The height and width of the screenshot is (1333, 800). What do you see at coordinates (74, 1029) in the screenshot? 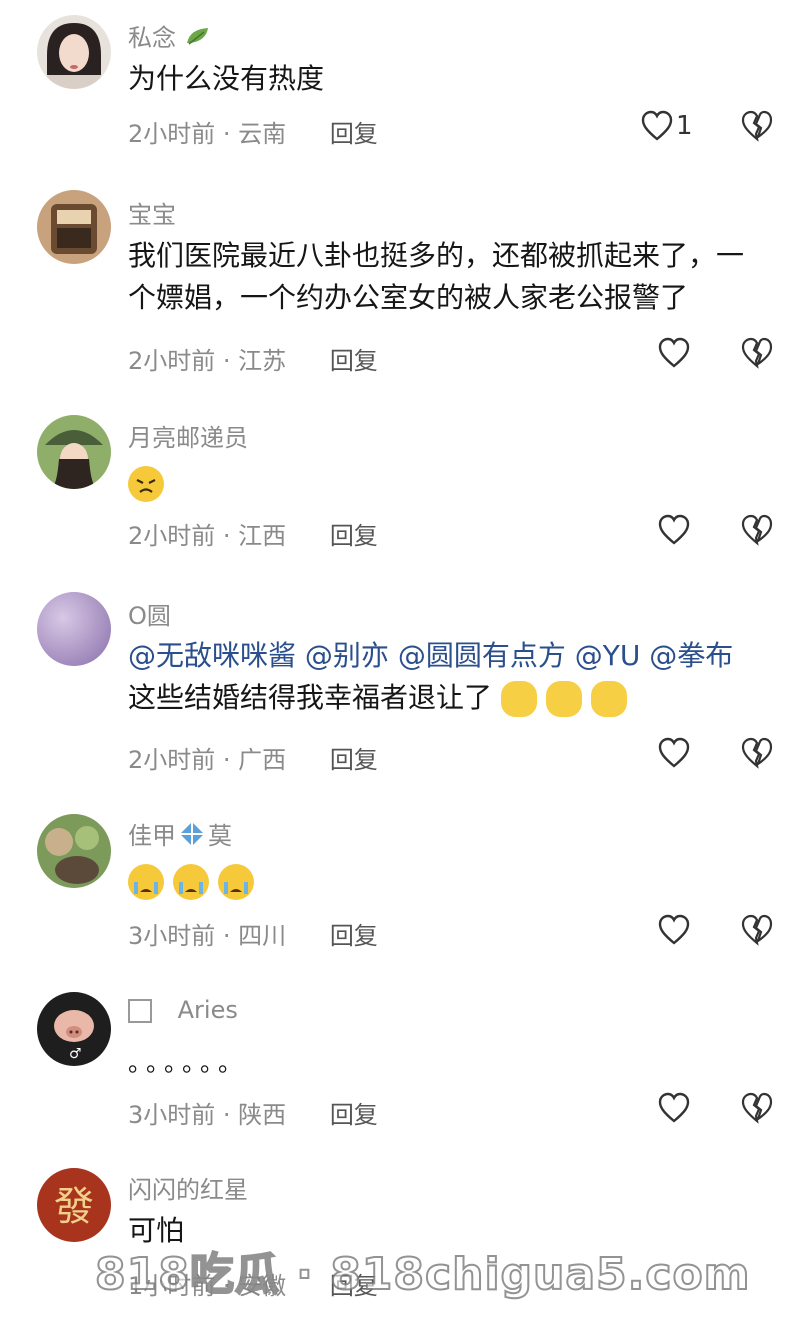
I see `avatar: ♂` at bounding box center [74, 1029].